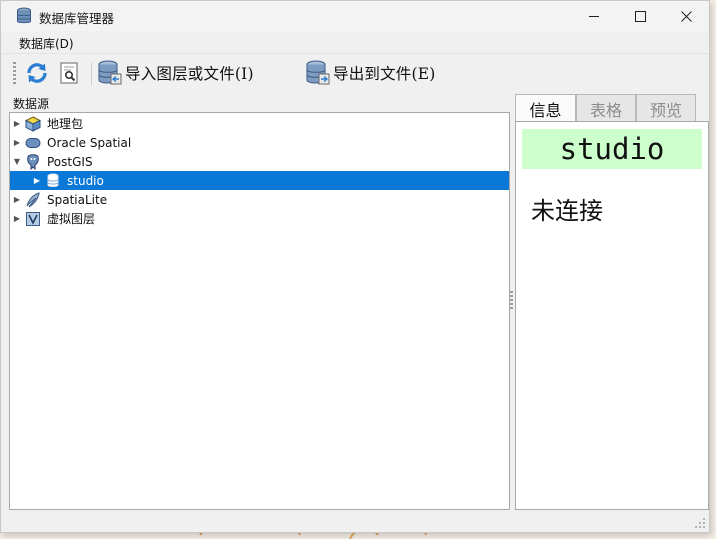  I want to click on postgis-icon, so click(33, 161).